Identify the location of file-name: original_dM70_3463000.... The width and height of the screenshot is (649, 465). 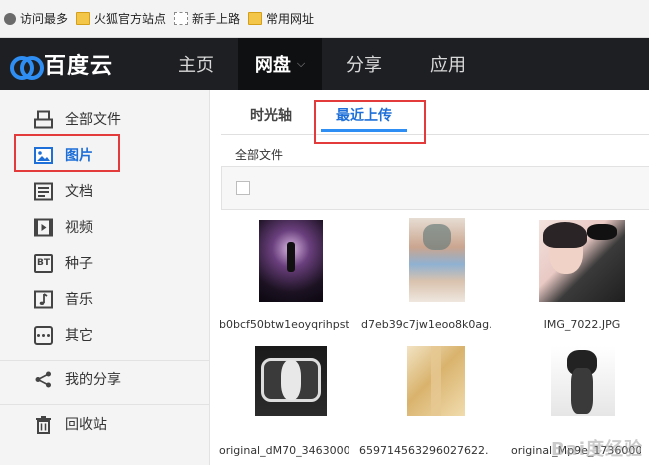
(284, 450).